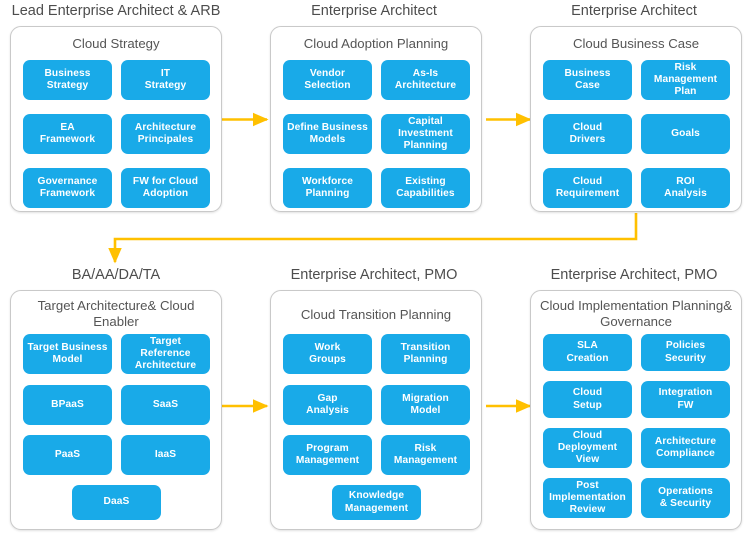  What do you see at coordinates (587, 399) in the screenshot?
I see `chip-cloud-setup: Cloud Setup` at bounding box center [587, 399].